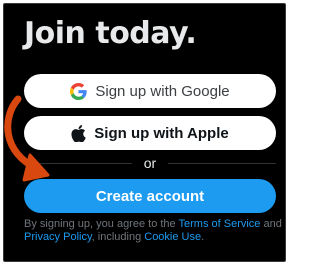 Image resolution: width=320 pixels, height=263 pixels. I want to click on apple-icon, so click(79, 133).